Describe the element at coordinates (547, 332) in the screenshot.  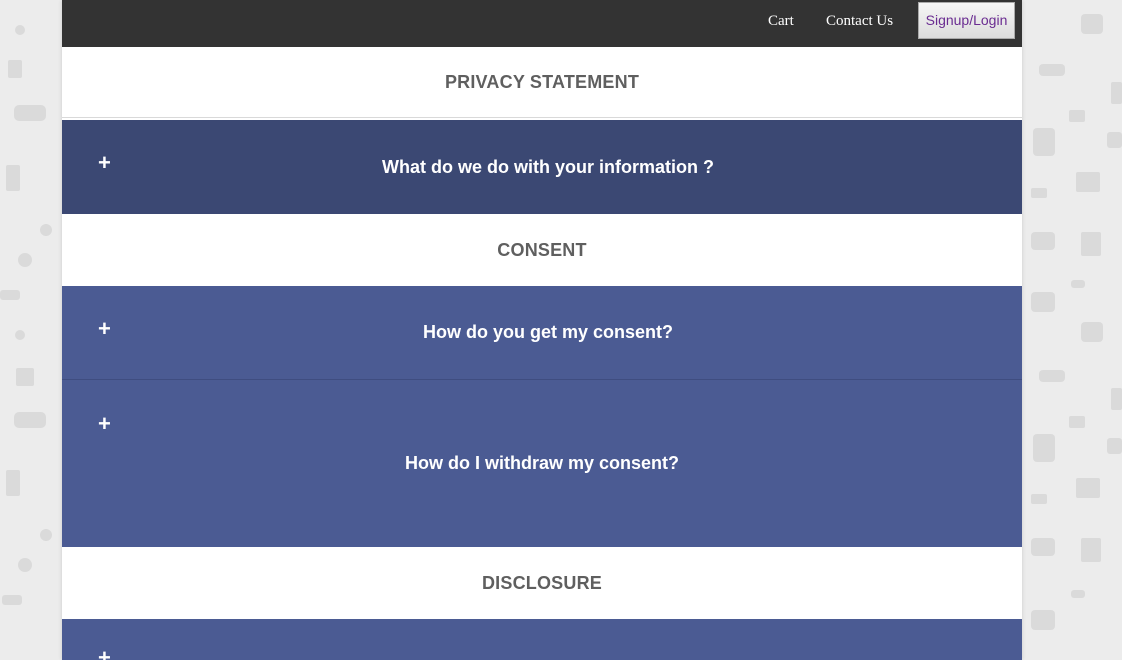
I see `accordion-title: How do you get my consent?` at that location.